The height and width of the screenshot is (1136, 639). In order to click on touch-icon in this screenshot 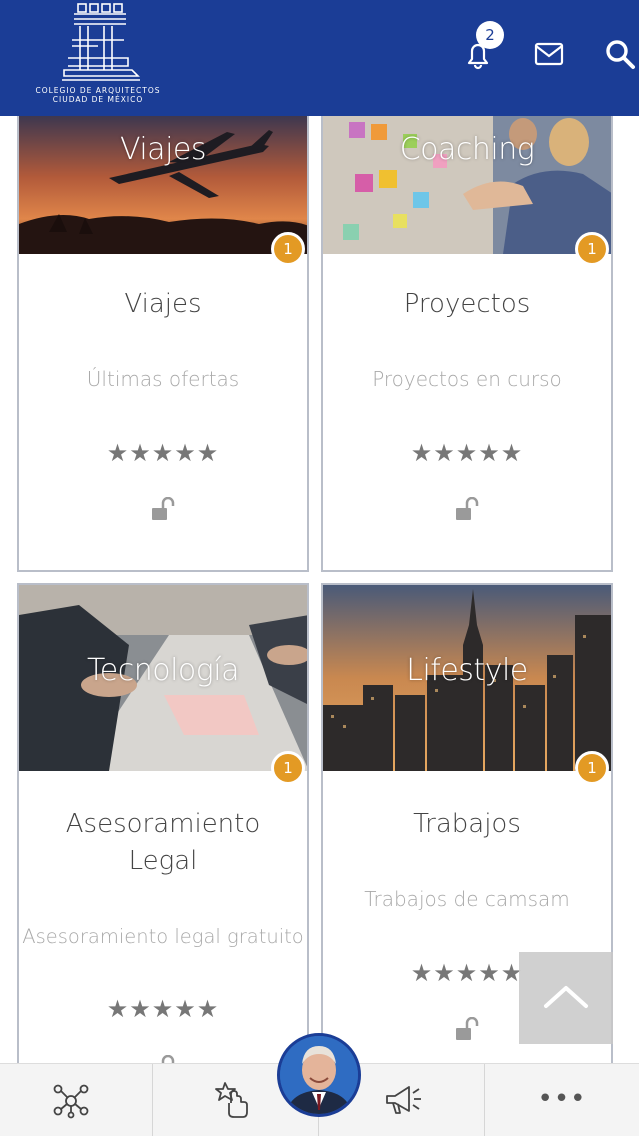, I will do `click(231, 1100)`.